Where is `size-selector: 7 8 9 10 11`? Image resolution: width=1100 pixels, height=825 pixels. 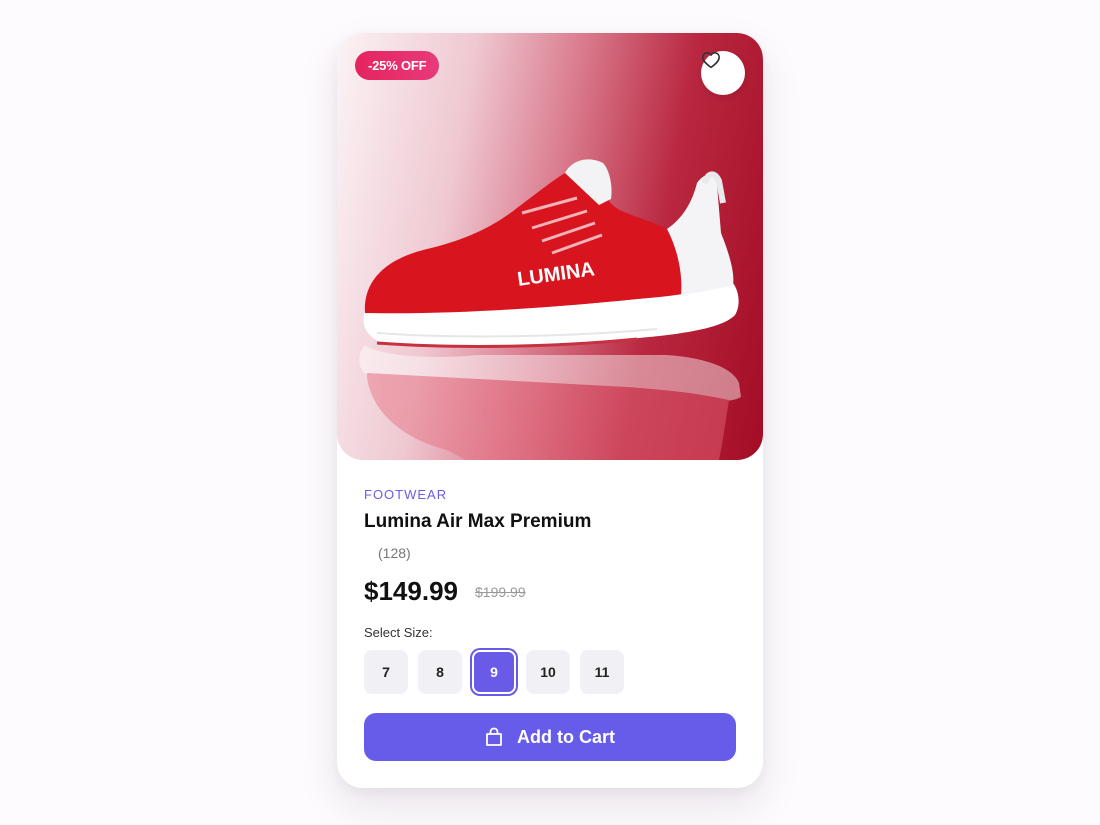 size-selector: 7 8 9 10 11 is located at coordinates (494, 672).